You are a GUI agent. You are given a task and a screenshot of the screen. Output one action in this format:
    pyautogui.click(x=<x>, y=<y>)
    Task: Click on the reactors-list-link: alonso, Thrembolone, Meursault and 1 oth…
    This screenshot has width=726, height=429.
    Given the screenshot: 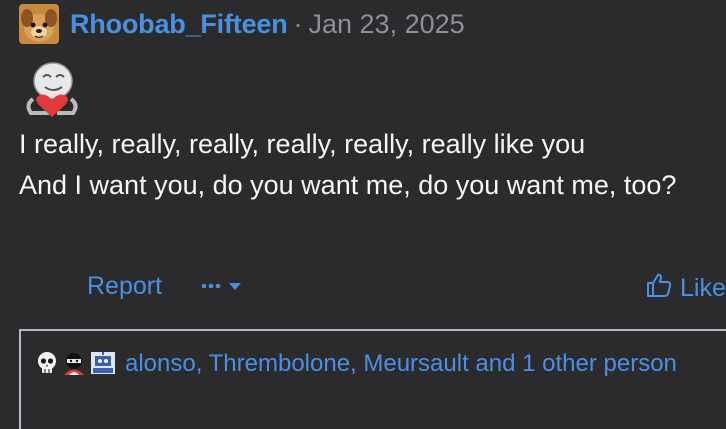 What is the action you would take?
    pyautogui.click(x=401, y=363)
    